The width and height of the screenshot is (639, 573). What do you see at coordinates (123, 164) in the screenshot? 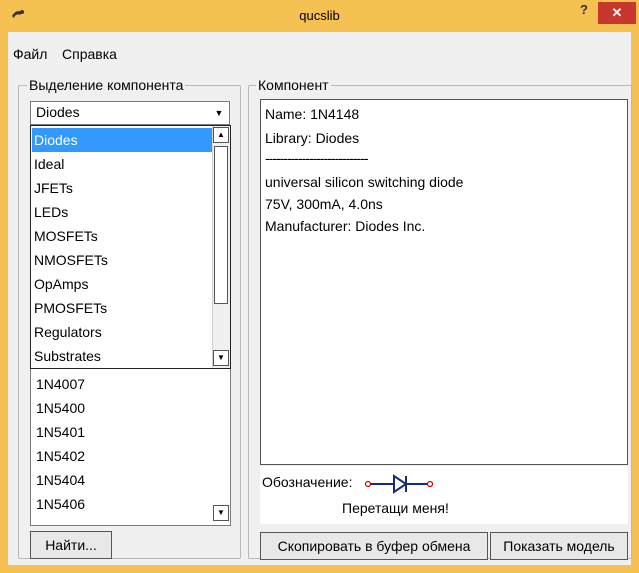
I see `dropdown-item: Ideal` at bounding box center [123, 164].